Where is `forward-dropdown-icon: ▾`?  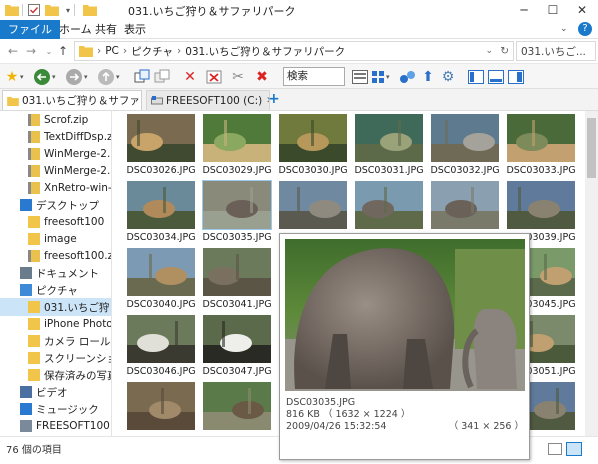
forward-dropdown-icon: ▾ is located at coordinates (86, 77).